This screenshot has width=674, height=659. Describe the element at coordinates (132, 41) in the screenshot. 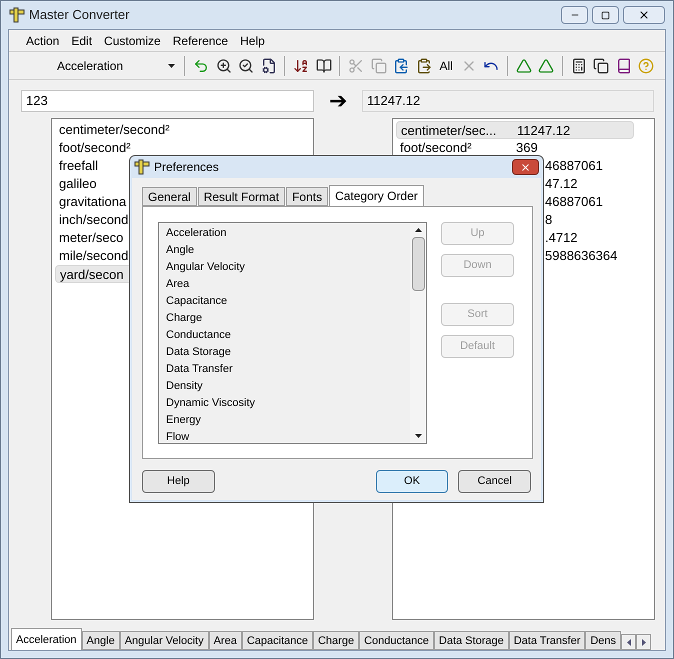

I see `menu-item: Customize` at that location.